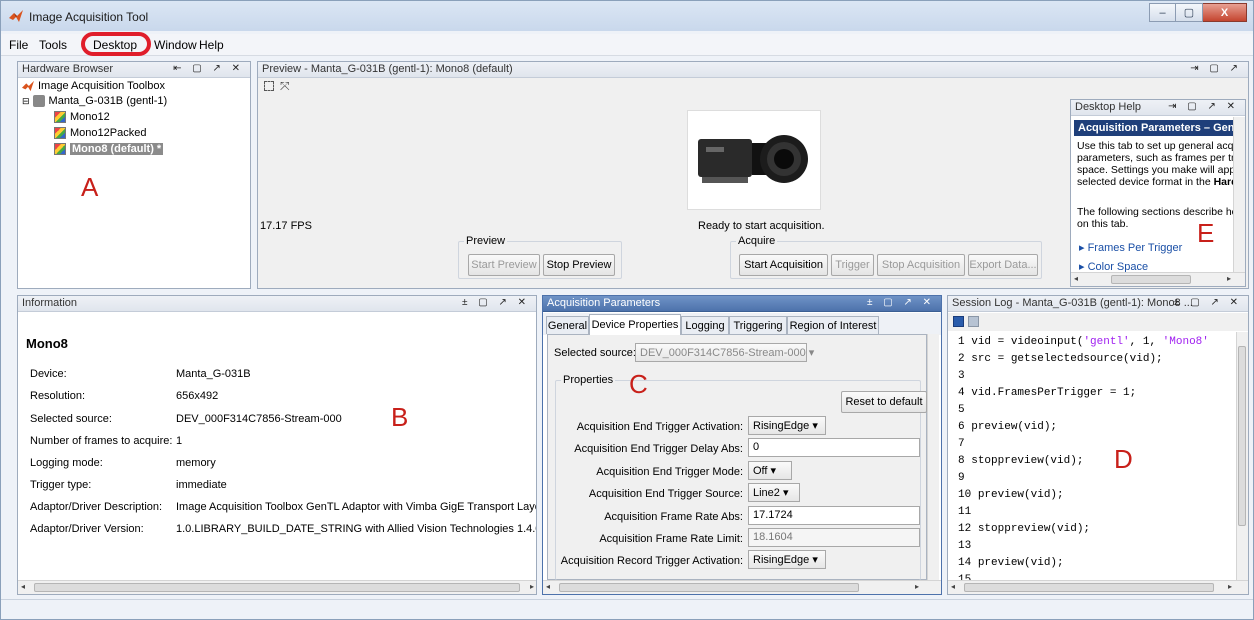 The height and width of the screenshot is (620, 1254). I want to click on trigger-button: Trigger, so click(852, 265).